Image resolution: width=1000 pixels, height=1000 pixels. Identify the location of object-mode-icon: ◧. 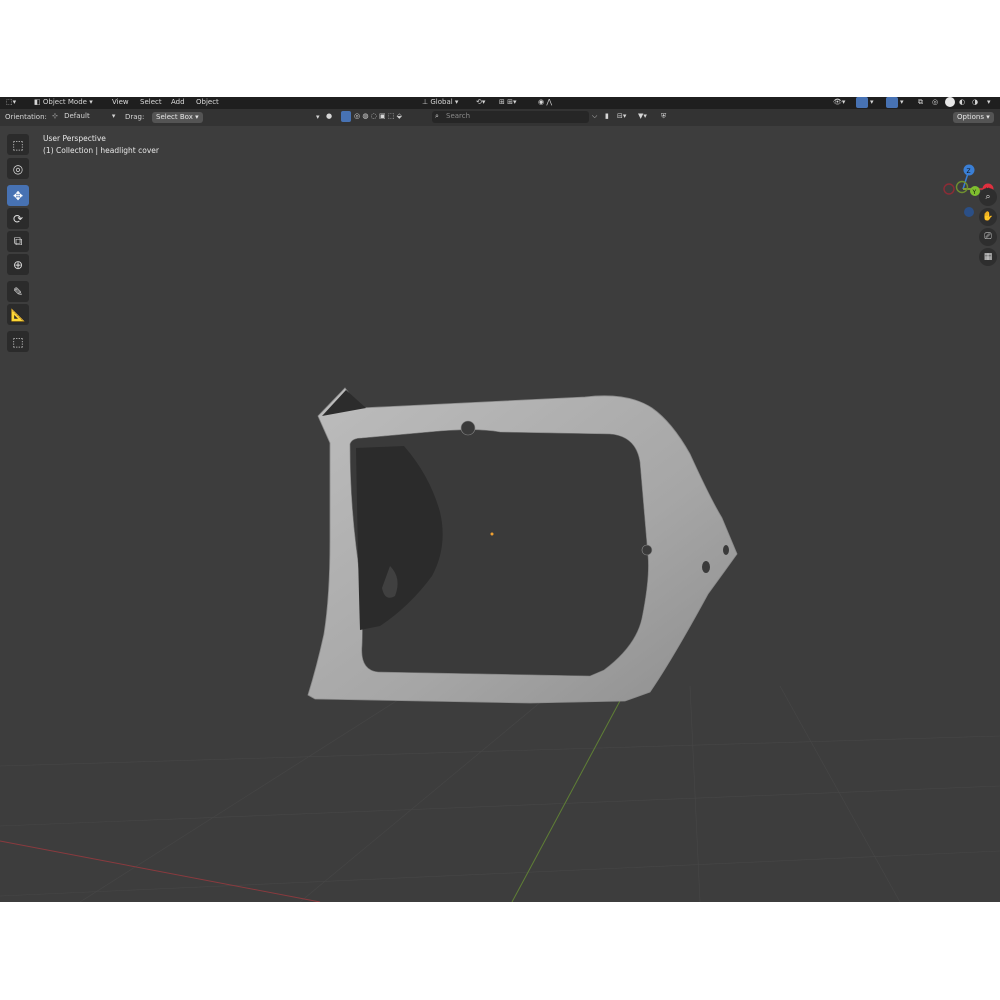
(37, 102).